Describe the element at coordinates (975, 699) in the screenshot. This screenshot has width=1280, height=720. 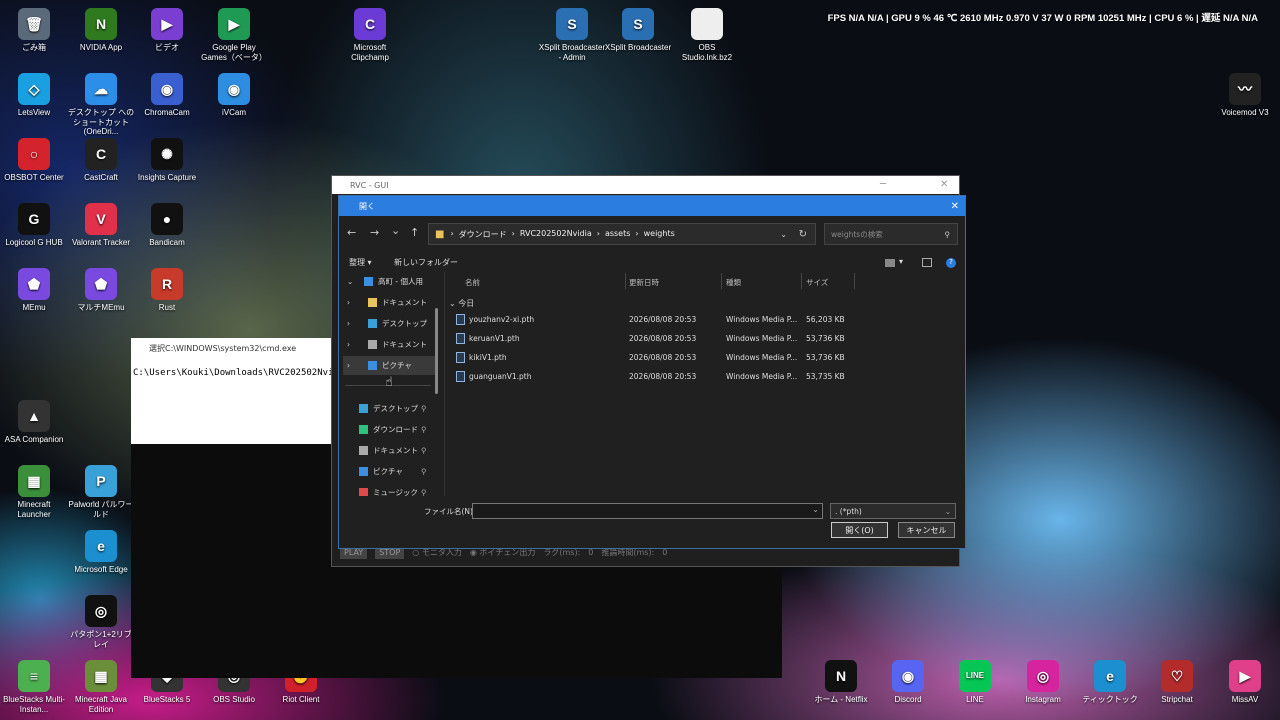
I see `desktop-icon-label: LINE` at that location.